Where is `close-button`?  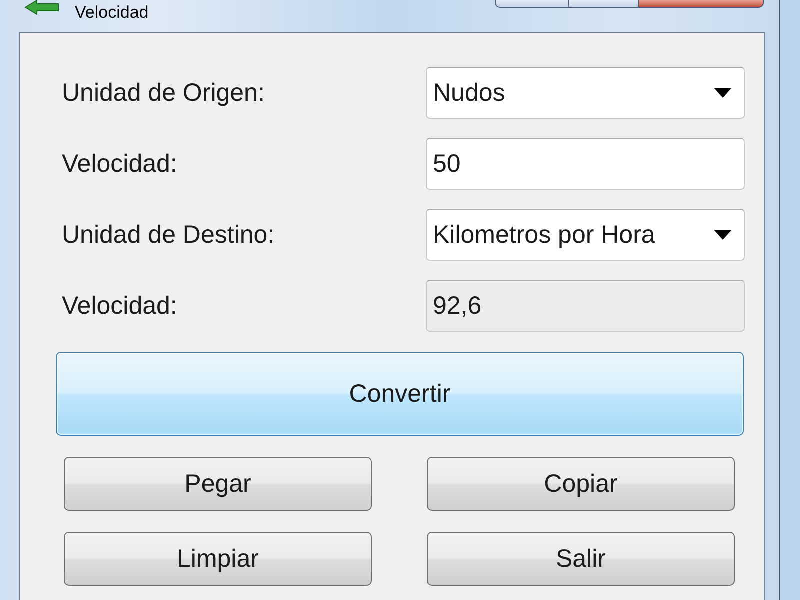 close-button is located at coordinates (701, 4).